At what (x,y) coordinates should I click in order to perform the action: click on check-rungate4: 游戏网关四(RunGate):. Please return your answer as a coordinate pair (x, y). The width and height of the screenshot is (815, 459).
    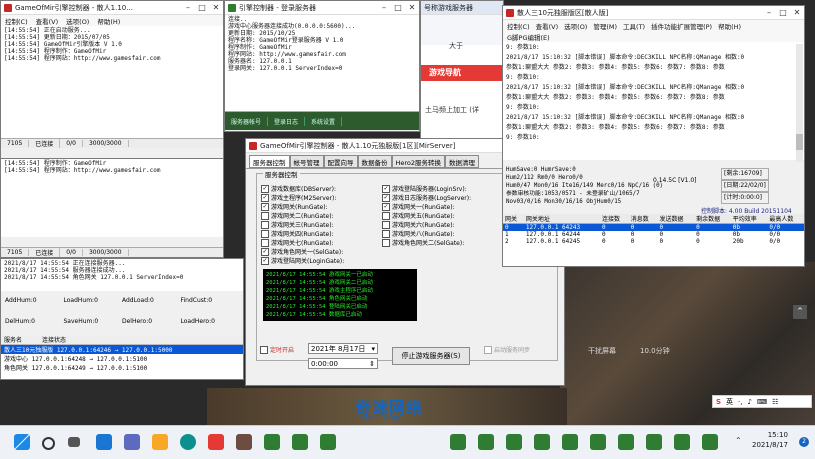
    Looking at the image, I should click on (302, 233).